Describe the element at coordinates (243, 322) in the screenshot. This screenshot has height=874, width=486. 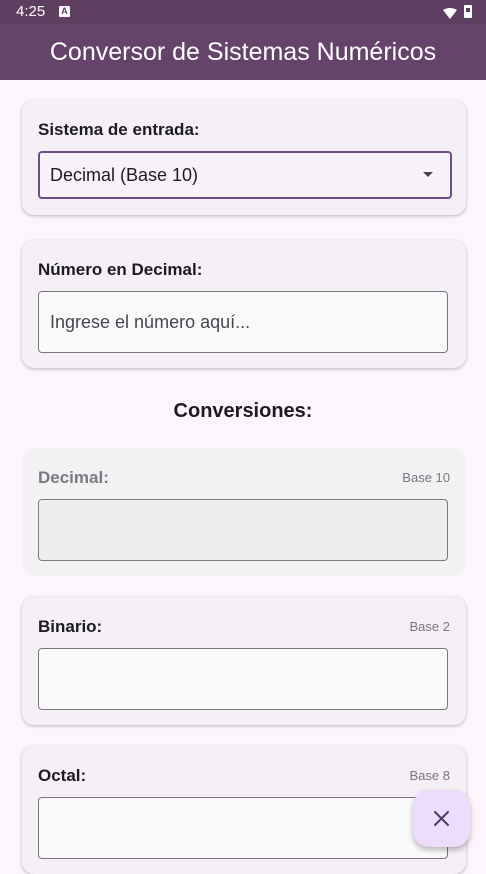
I see `number-input` at that location.